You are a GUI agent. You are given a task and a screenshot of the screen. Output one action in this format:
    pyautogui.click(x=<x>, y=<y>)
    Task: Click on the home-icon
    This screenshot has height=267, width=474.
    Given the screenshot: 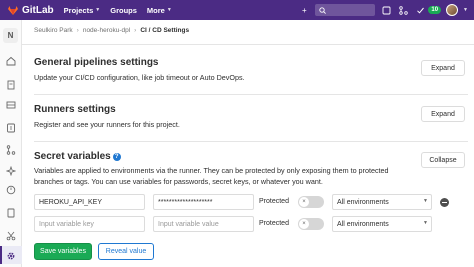 What is the action you would take?
    pyautogui.click(x=11, y=61)
    